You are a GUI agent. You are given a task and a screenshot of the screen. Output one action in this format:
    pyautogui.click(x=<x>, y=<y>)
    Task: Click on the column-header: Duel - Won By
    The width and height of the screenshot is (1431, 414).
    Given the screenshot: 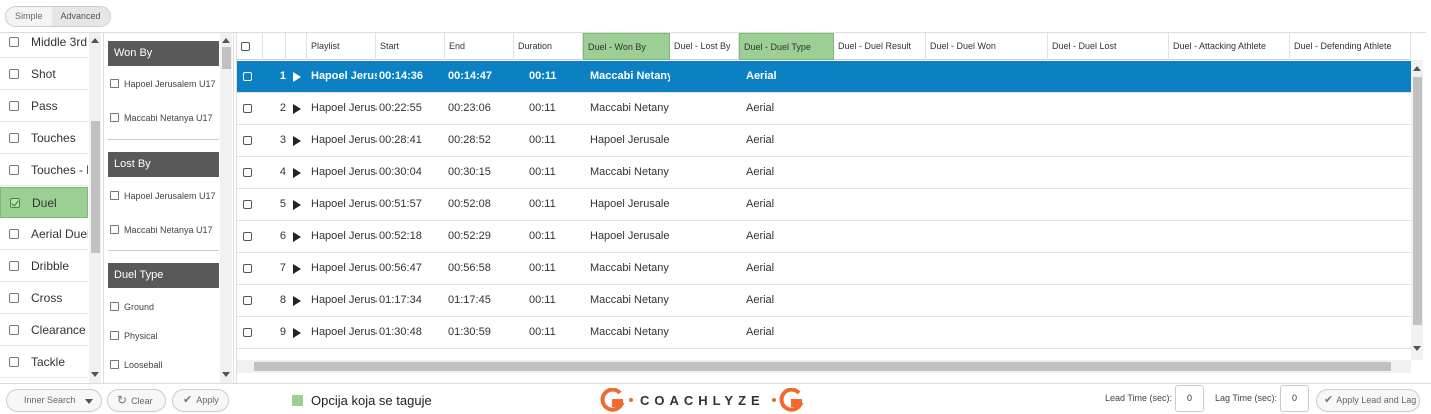 What is the action you would take?
    pyautogui.click(x=626, y=46)
    